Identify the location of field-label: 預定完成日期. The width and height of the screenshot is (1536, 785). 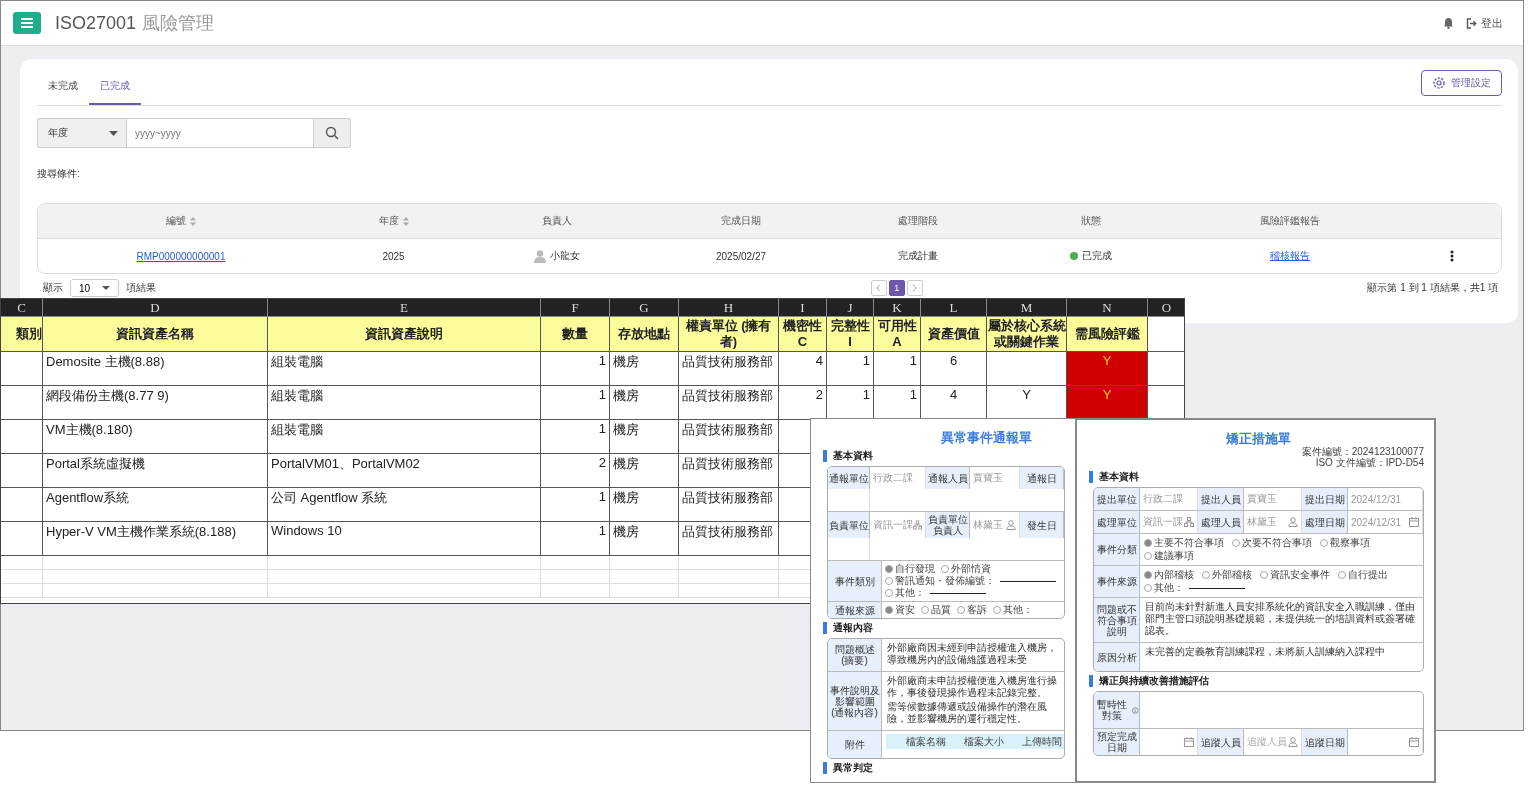
(1117, 742).